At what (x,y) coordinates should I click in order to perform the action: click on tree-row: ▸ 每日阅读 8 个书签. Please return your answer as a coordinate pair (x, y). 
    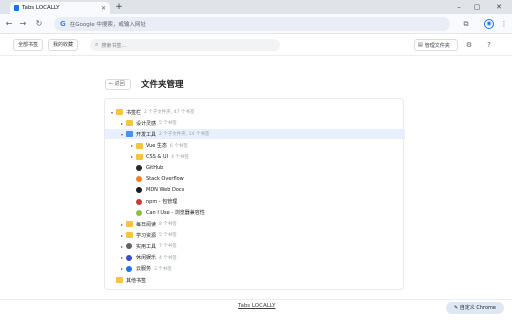
    Looking at the image, I should click on (255, 224).